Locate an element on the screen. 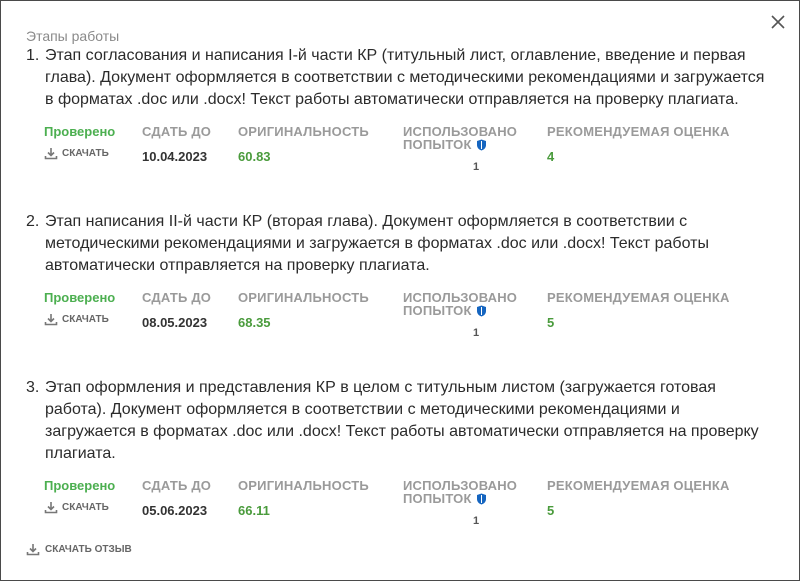  due-date: 05.06.2023 is located at coordinates (175, 510).